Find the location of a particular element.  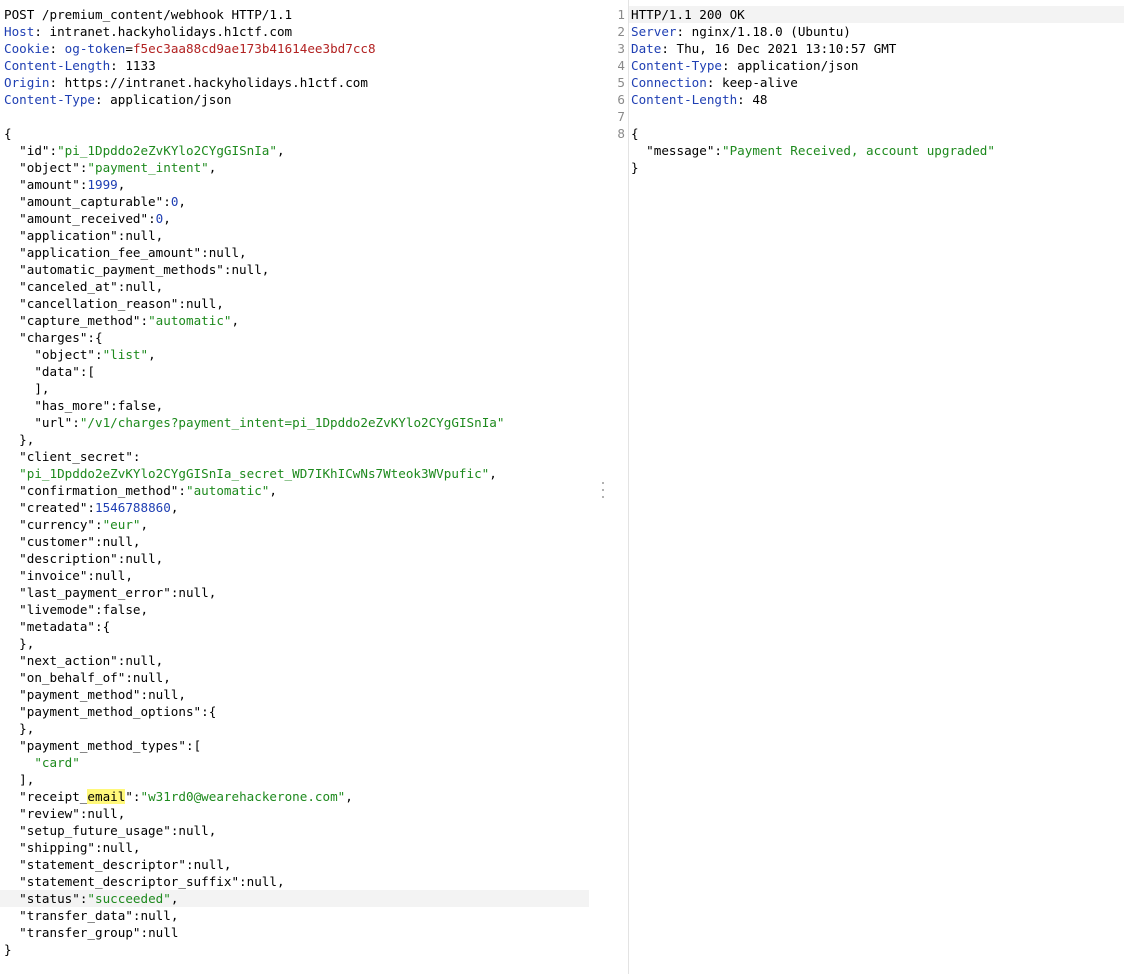

request-line: "charges":{ is located at coordinates (294, 337).